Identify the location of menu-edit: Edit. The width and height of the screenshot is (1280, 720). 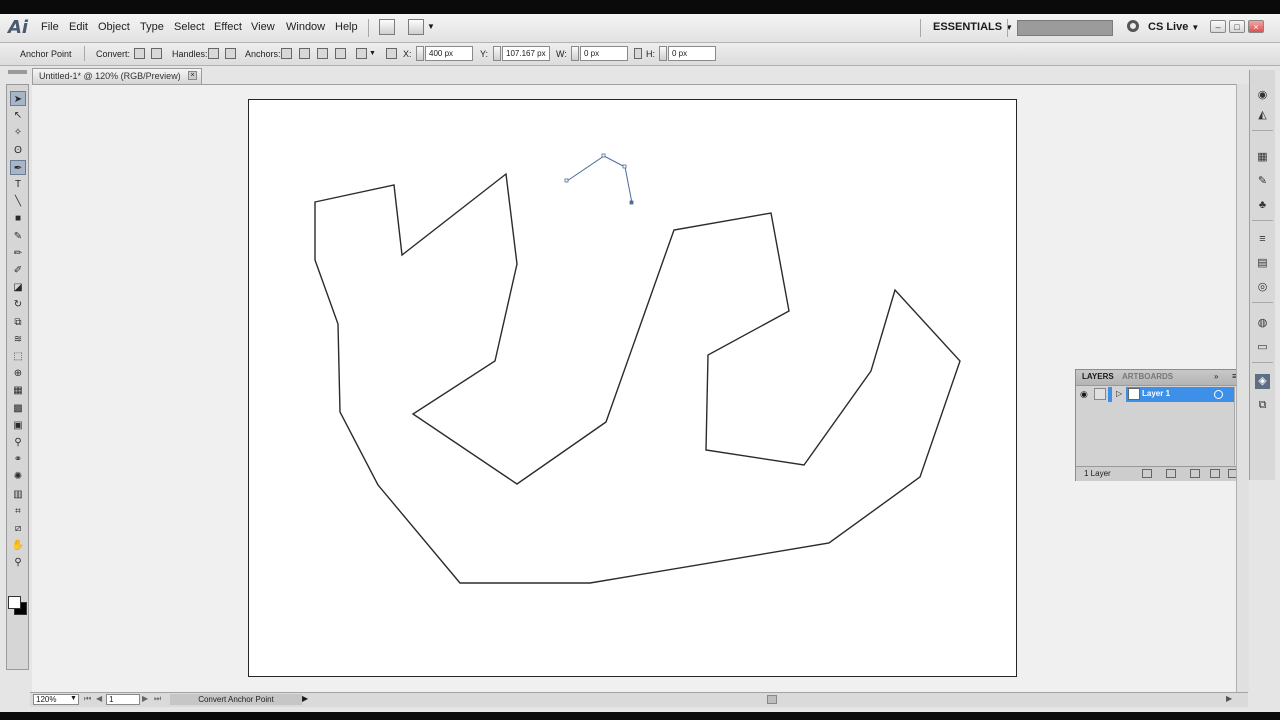
(78, 27).